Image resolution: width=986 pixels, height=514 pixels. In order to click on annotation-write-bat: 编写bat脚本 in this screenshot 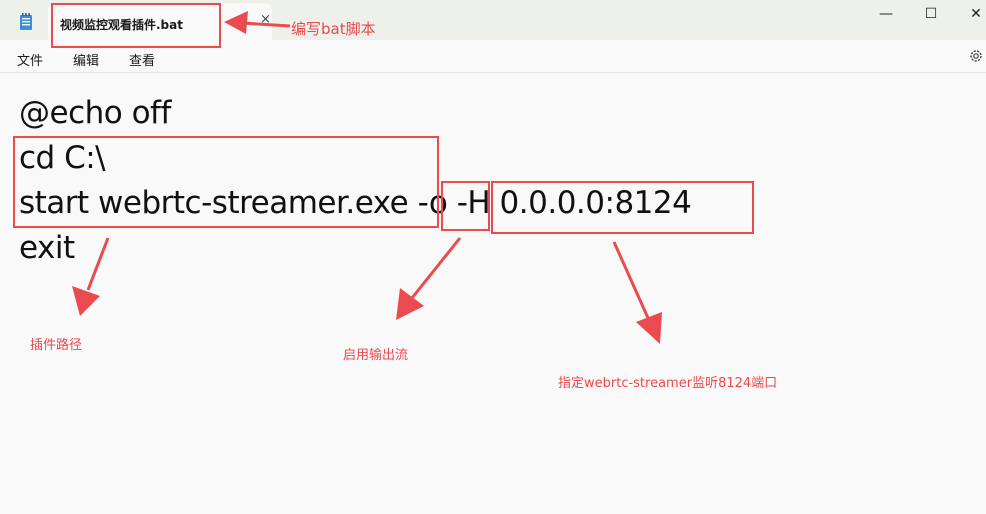, I will do `click(333, 29)`.